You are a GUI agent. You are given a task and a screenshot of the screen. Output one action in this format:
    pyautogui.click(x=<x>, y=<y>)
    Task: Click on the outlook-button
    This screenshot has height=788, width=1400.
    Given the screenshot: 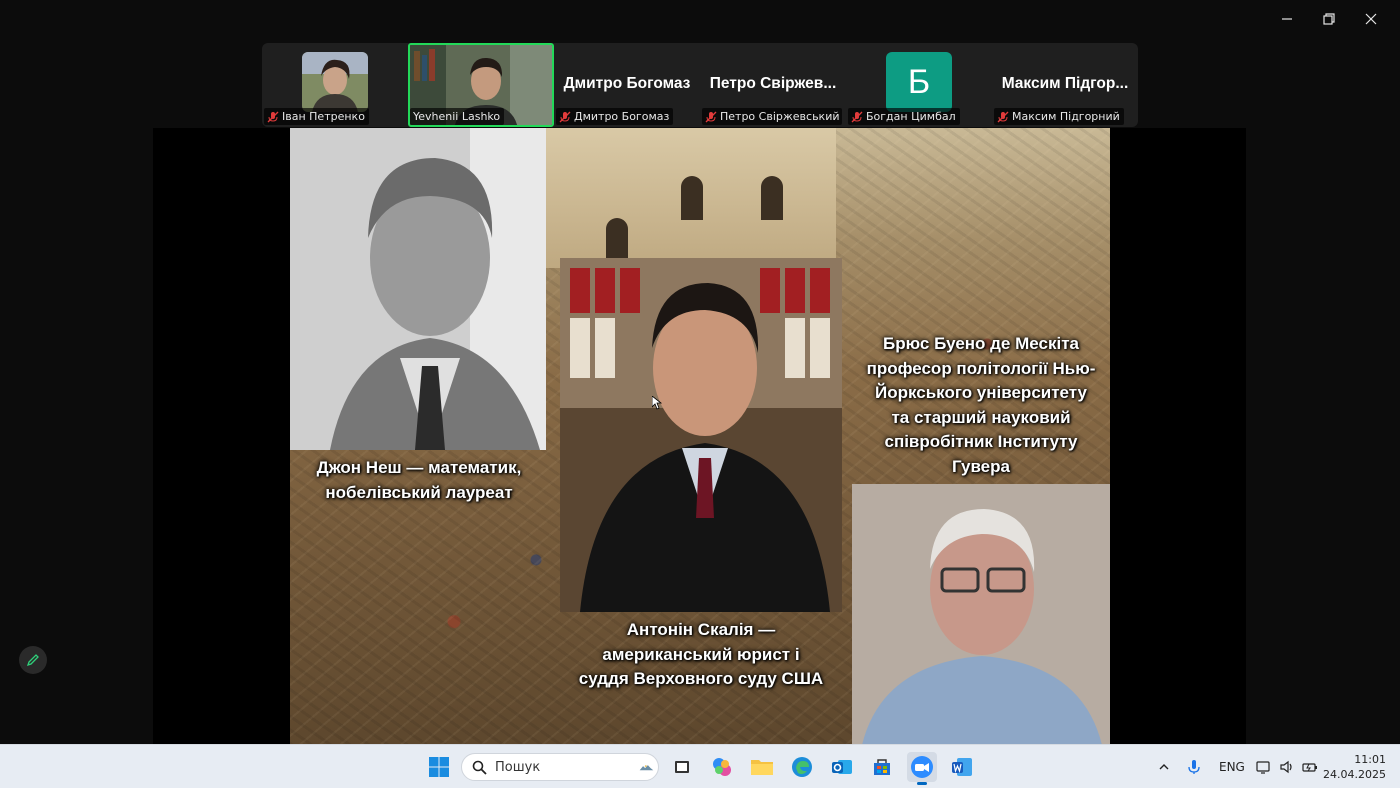 What is the action you would take?
    pyautogui.click(x=842, y=767)
    